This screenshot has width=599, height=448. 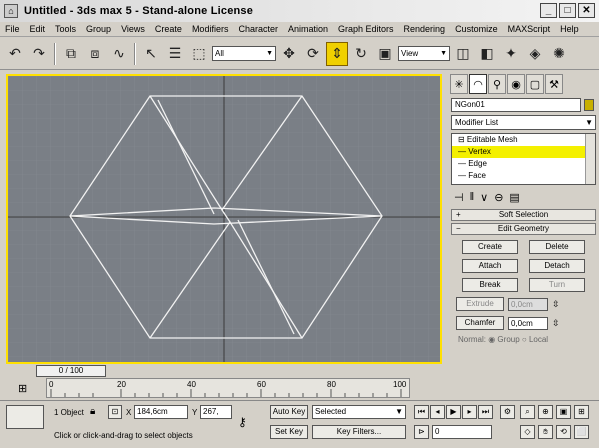 What do you see at coordinates (490, 266) in the screenshot?
I see `attach-button: Attach` at bounding box center [490, 266].